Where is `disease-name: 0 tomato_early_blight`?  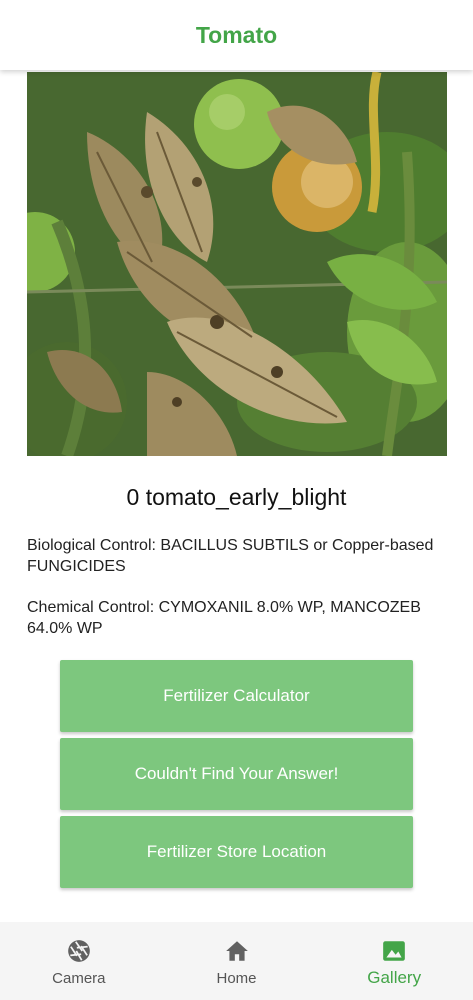
disease-name: 0 tomato_early_blight is located at coordinates (236, 497).